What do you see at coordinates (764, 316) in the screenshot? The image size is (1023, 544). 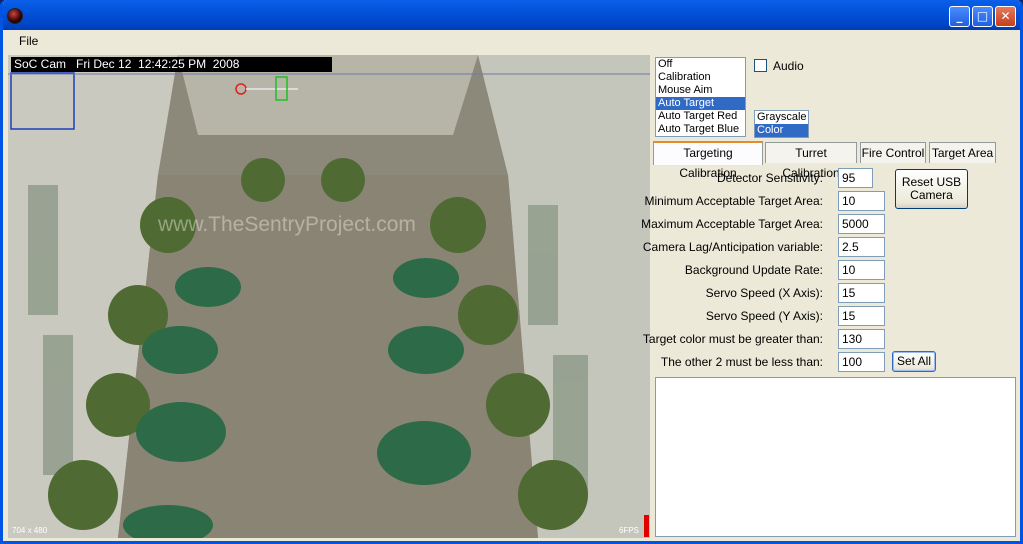 I see `servo-speed-y-label: Servo Speed (Y Axis):` at bounding box center [764, 316].